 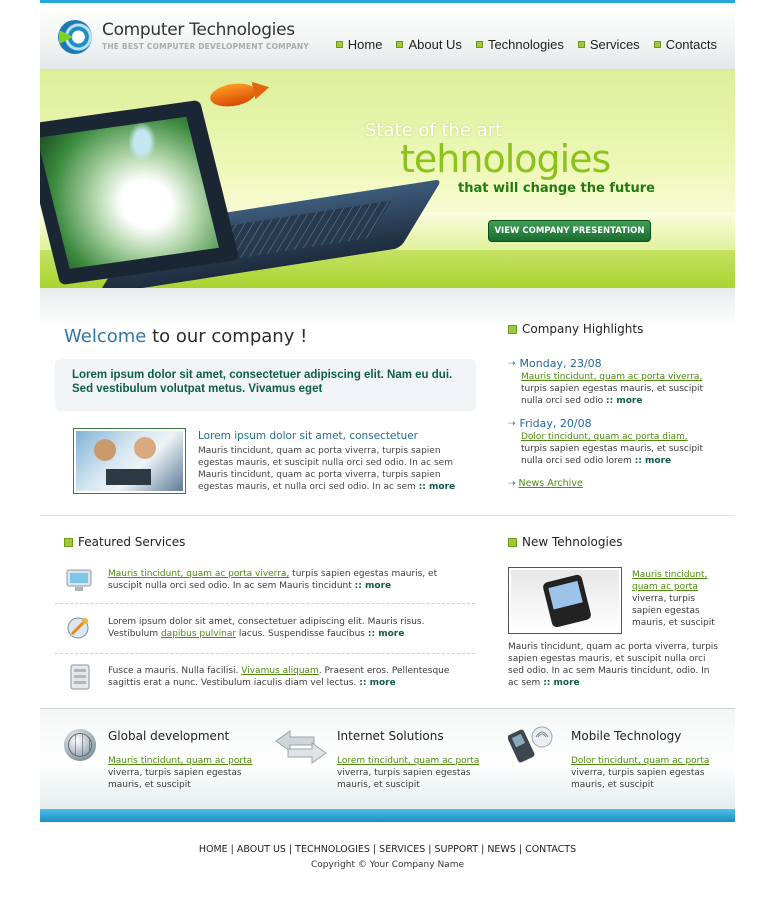 What do you see at coordinates (198, 634) in the screenshot?
I see `service-link: dapibus pulvinar` at bounding box center [198, 634].